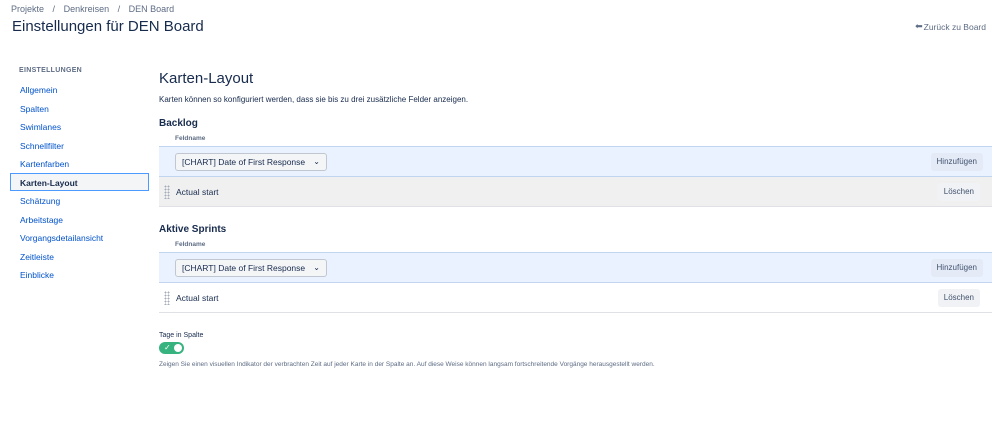  What do you see at coordinates (79, 274) in the screenshot?
I see `sidebar-item-einblicke: Einblicke` at bounding box center [79, 274].